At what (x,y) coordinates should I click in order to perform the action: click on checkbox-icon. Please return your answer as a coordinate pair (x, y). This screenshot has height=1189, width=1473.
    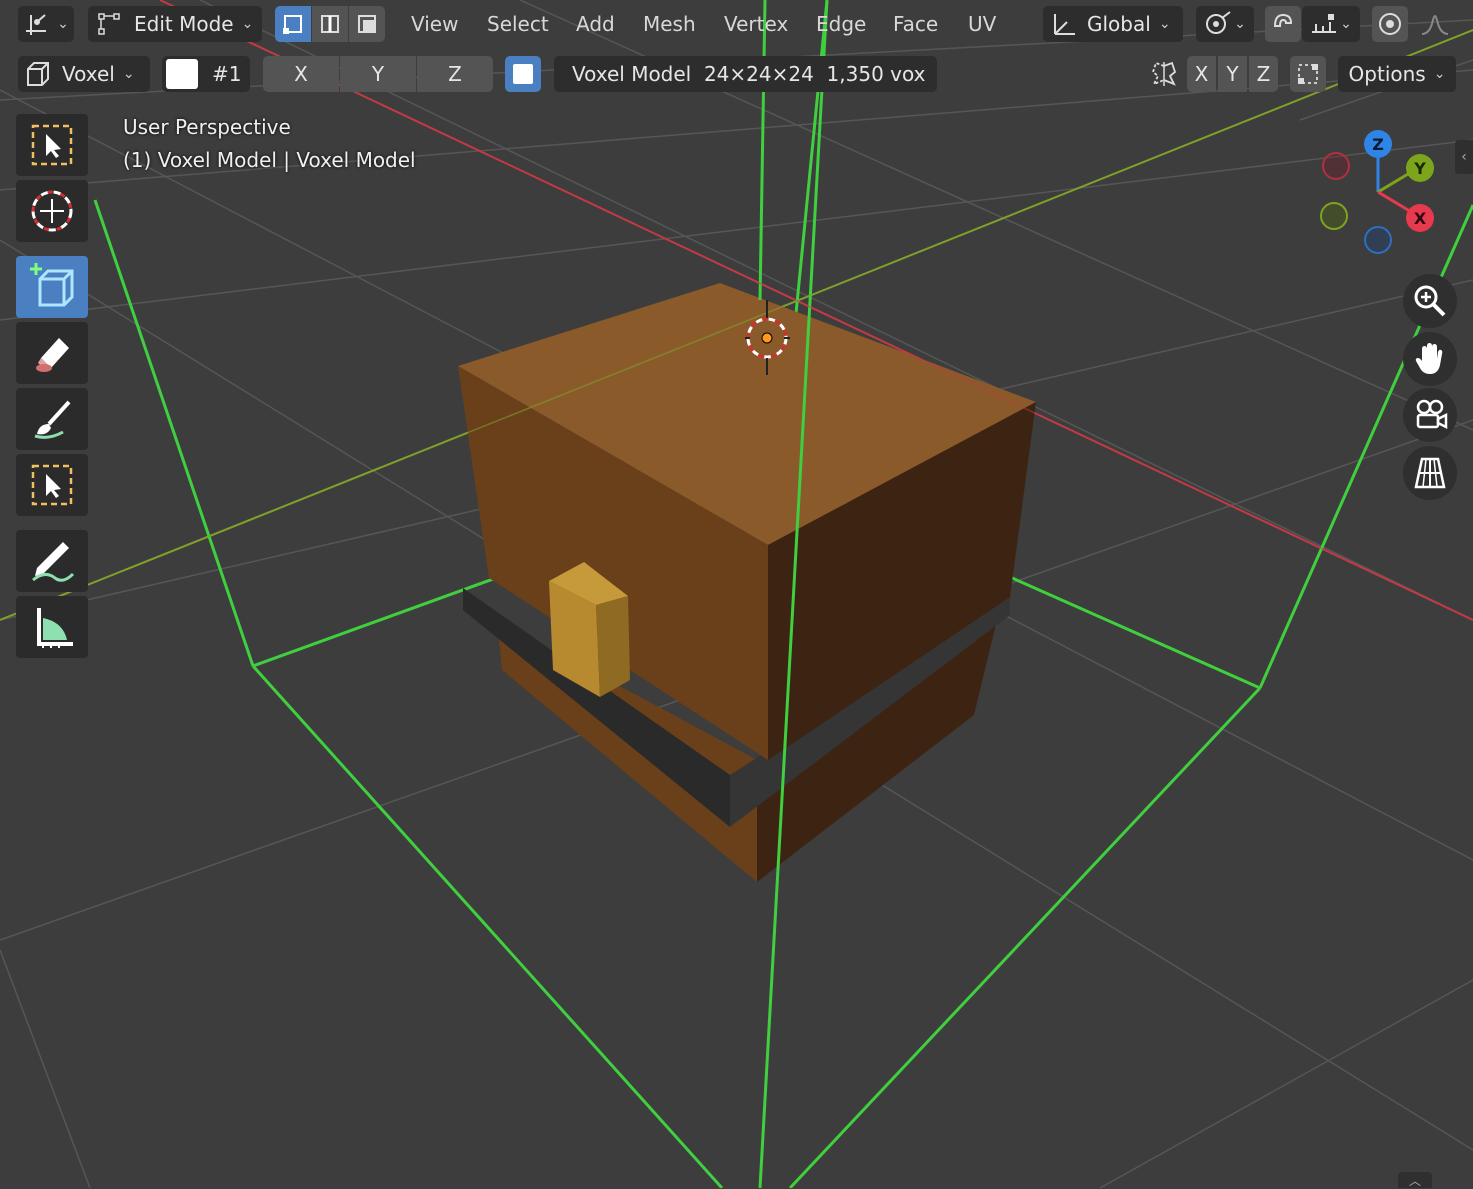
    Looking at the image, I should click on (523, 74).